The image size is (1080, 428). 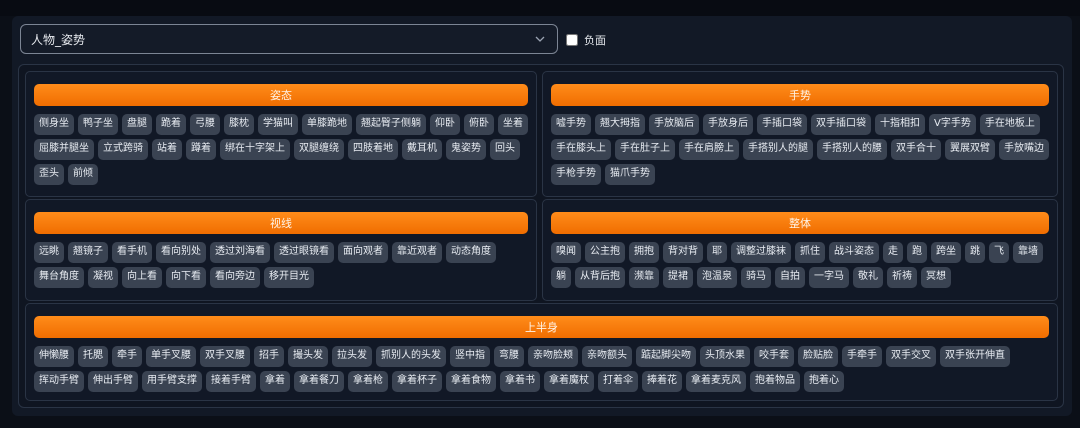 What do you see at coordinates (319, 149) in the screenshot?
I see `tag-button: 双腿缠绕` at bounding box center [319, 149].